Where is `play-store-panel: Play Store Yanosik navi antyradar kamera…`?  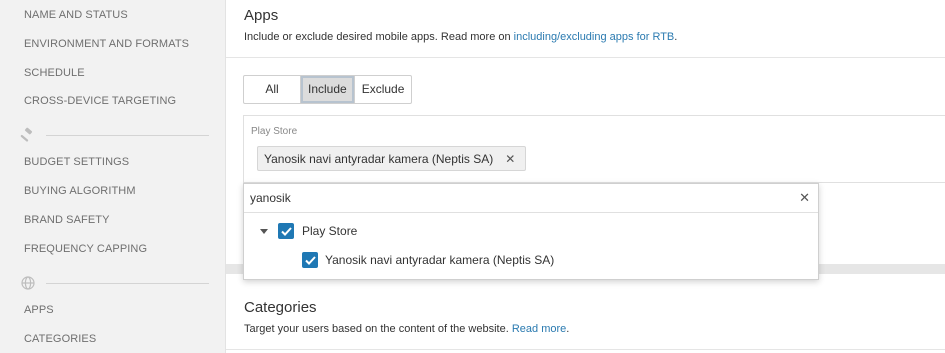
play-store-panel: Play Store Yanosik navi antyradar kamera… is located at coordinates (594, 149).